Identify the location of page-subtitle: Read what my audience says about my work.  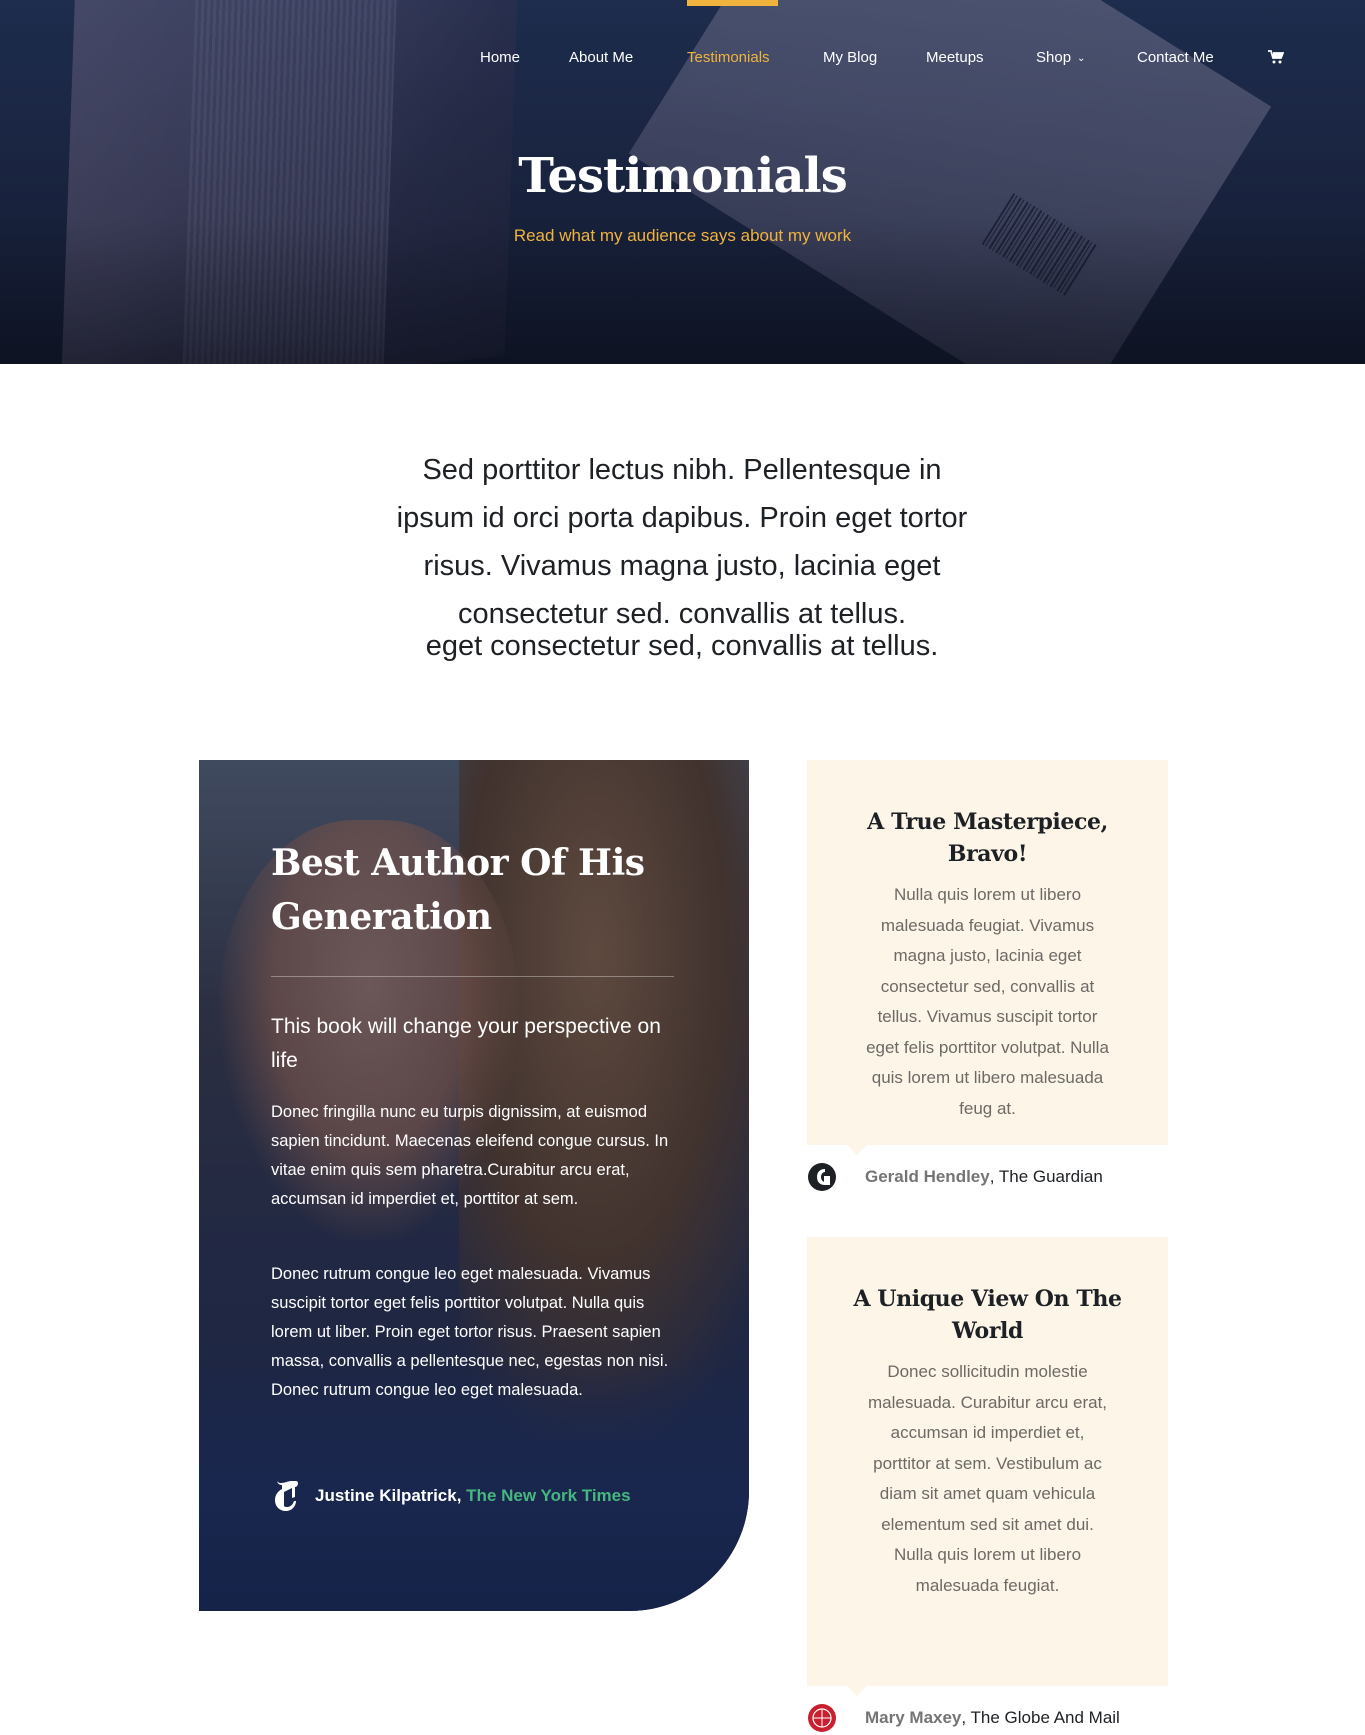
(682, 235).